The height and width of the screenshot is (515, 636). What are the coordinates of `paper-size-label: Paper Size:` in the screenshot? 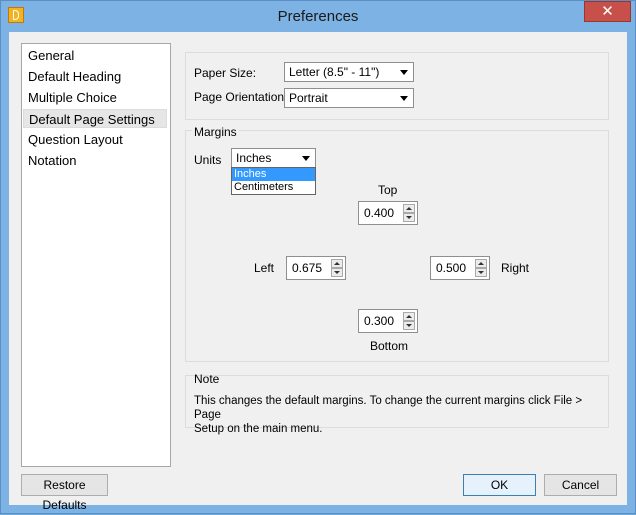 It's located at (225, 73).